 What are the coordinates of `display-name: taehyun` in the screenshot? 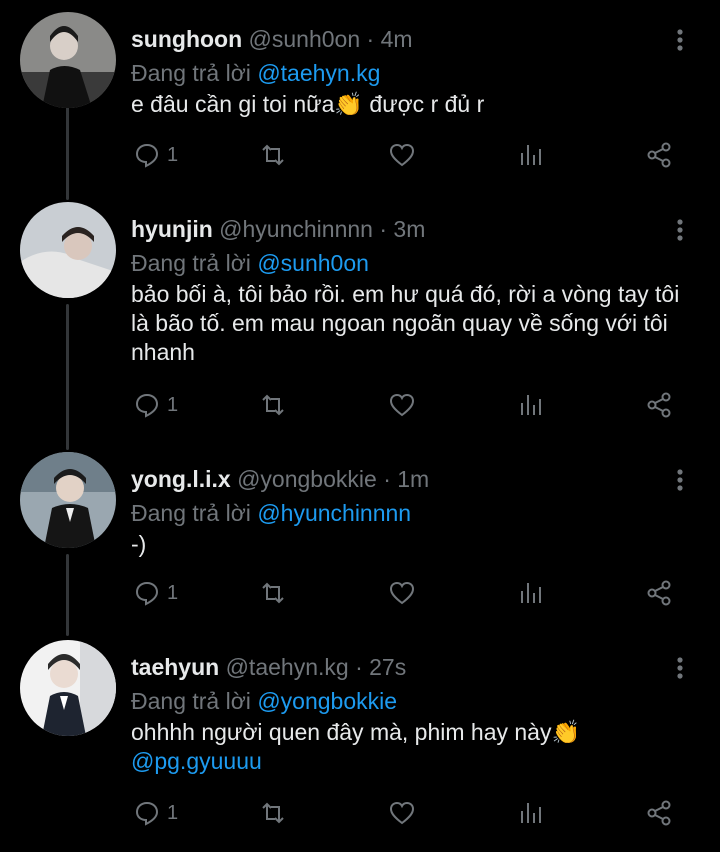 It's located at (175, 667).